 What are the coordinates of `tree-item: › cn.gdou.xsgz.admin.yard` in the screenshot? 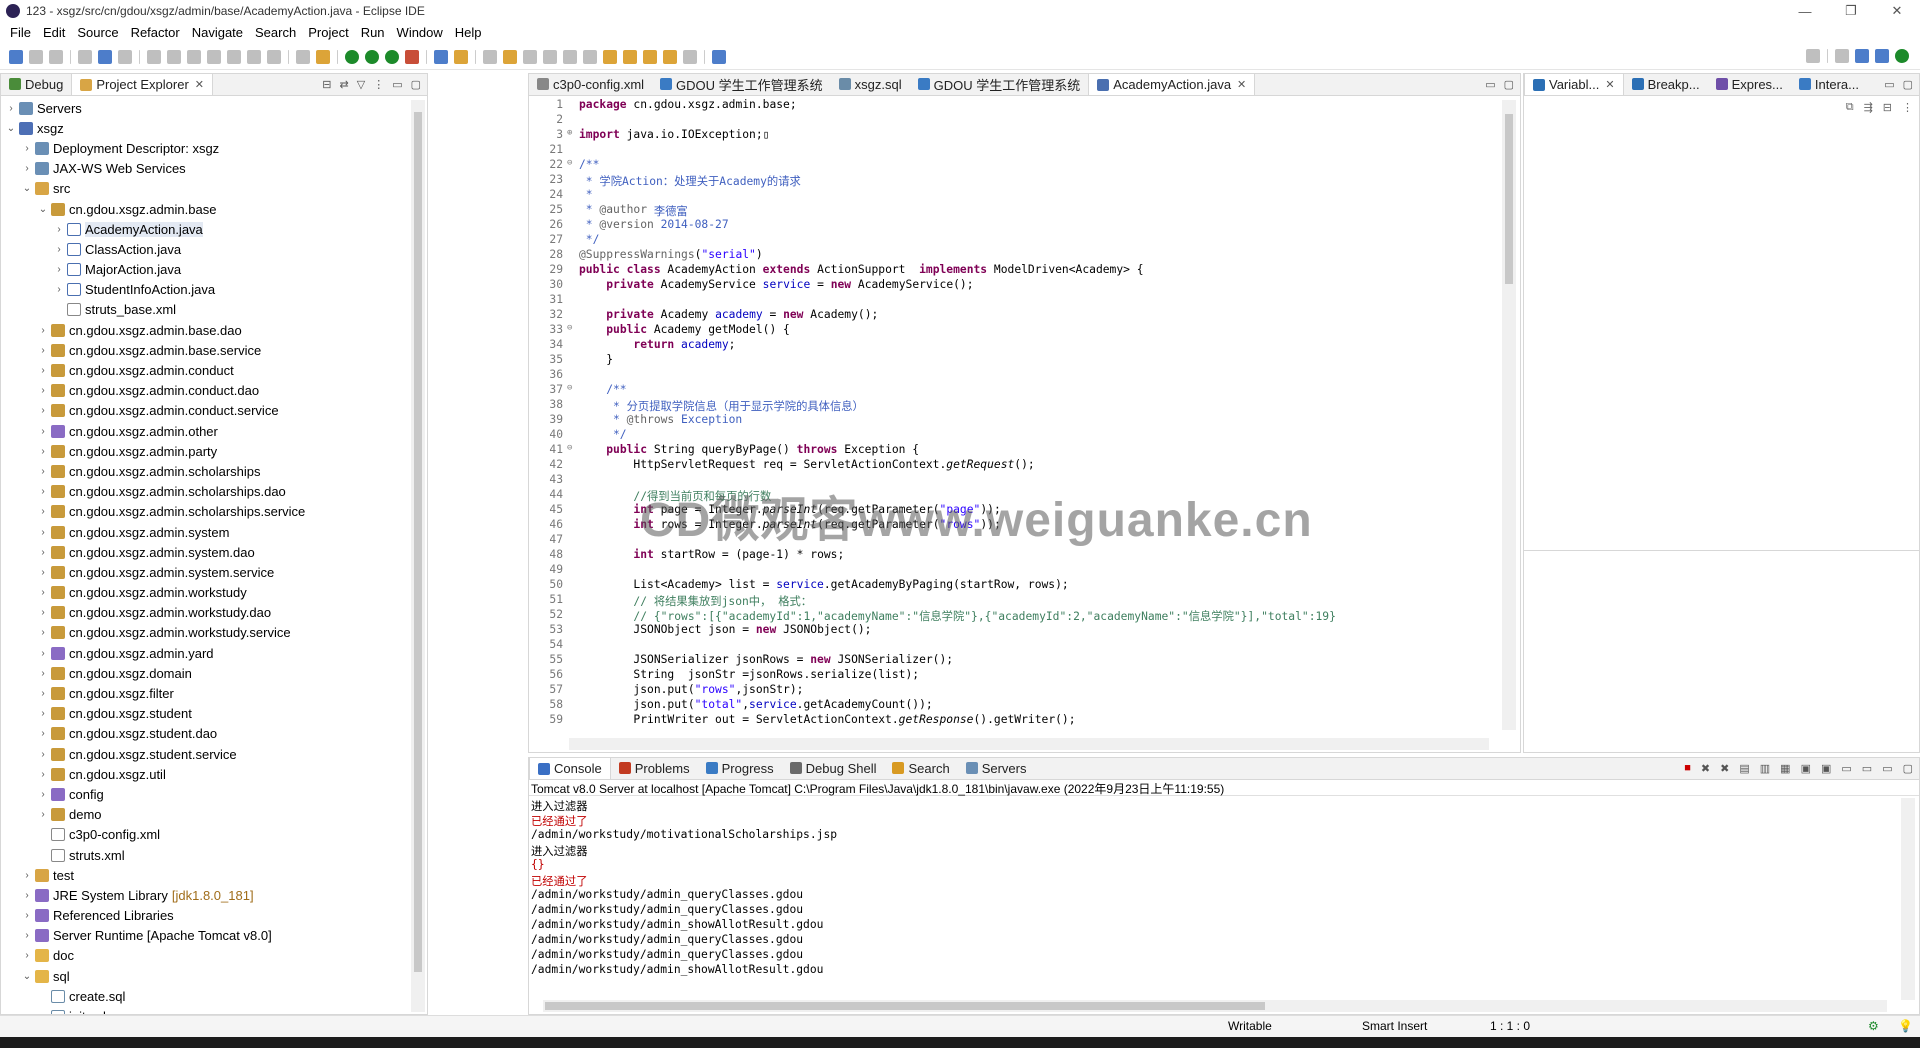 It's located at (206, 653).